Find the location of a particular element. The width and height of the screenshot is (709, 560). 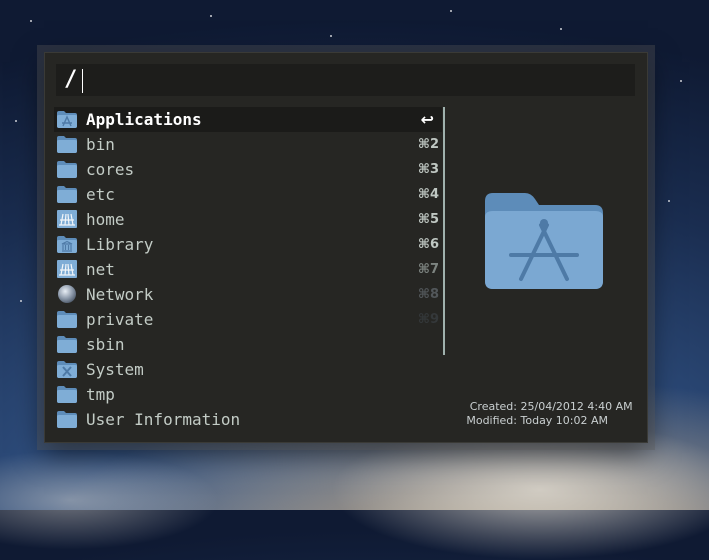

modified-label: Modified: is located at coordinates (491, 420).